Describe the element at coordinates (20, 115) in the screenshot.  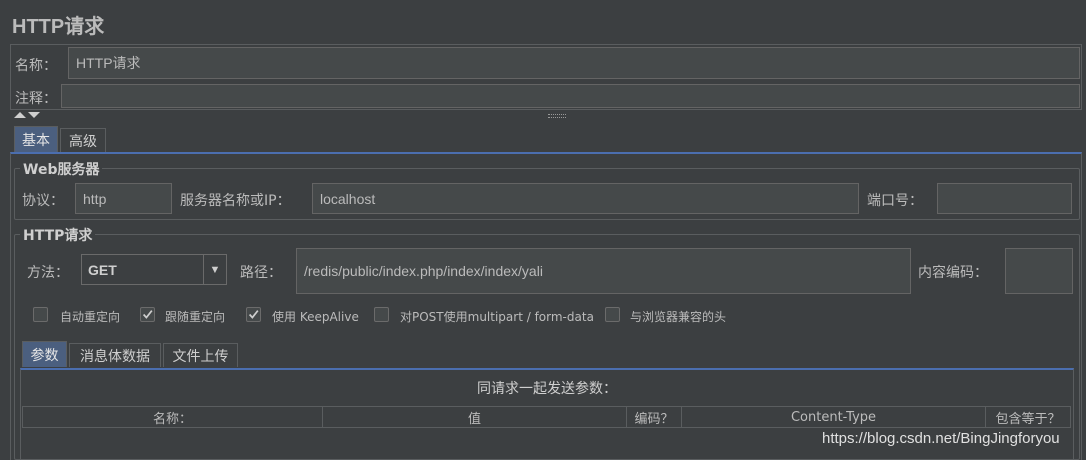
I see `collapse-up-icon` at that location.